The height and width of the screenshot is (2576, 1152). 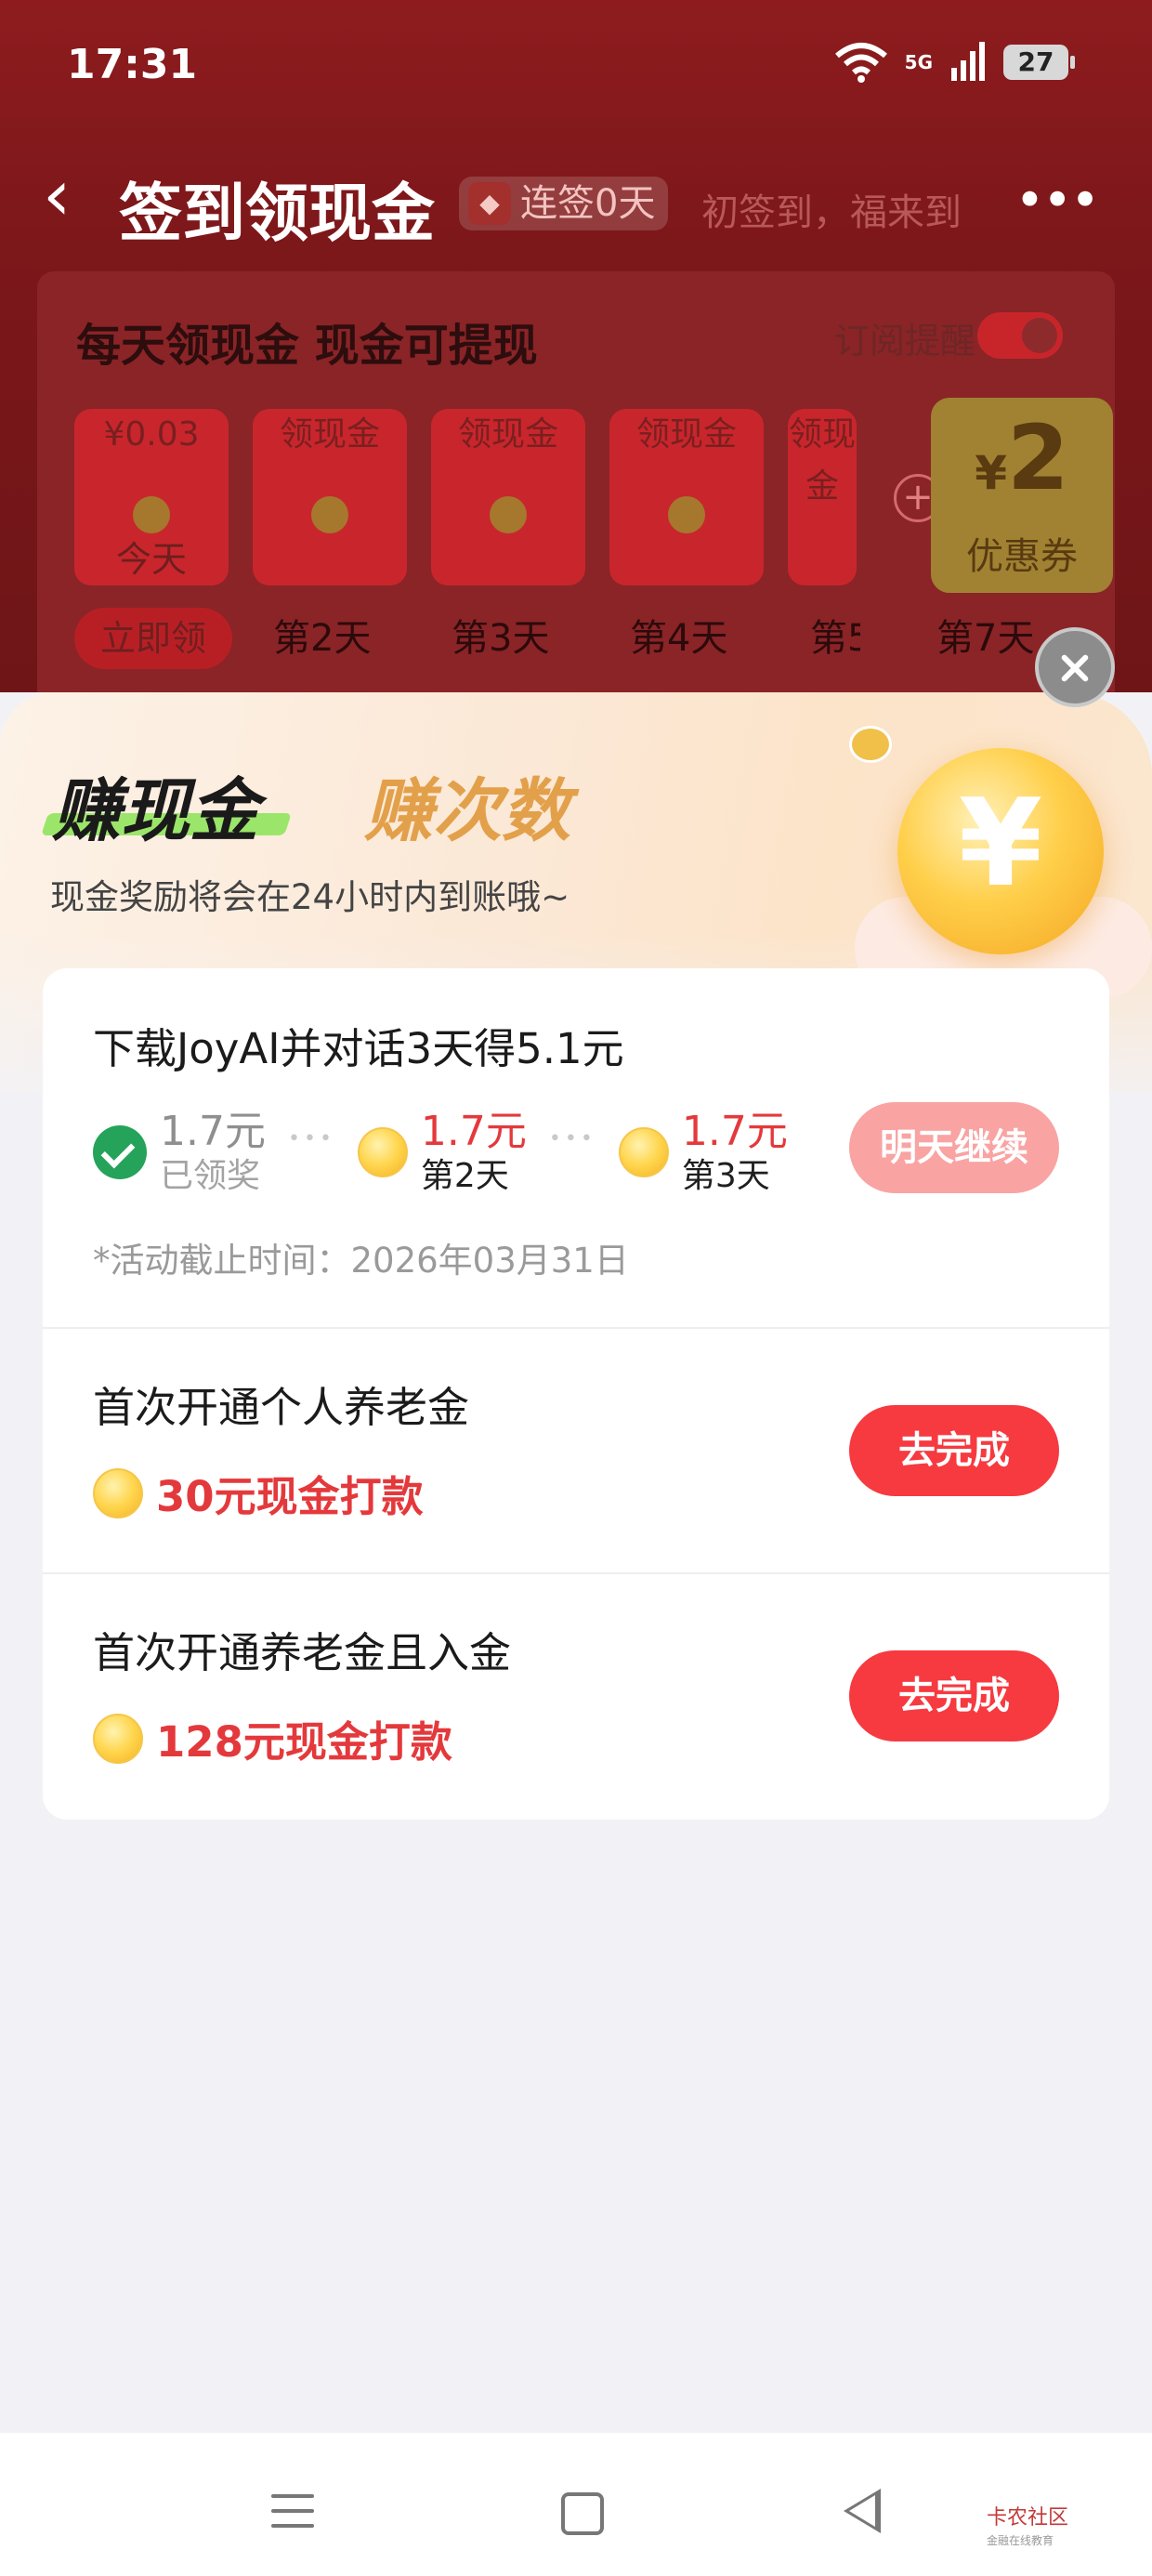 What do you see at coordinates (904, 341) in the screenshot?
I see `subscribe-label: 订阅提醒` at bounding box center [904, 341].